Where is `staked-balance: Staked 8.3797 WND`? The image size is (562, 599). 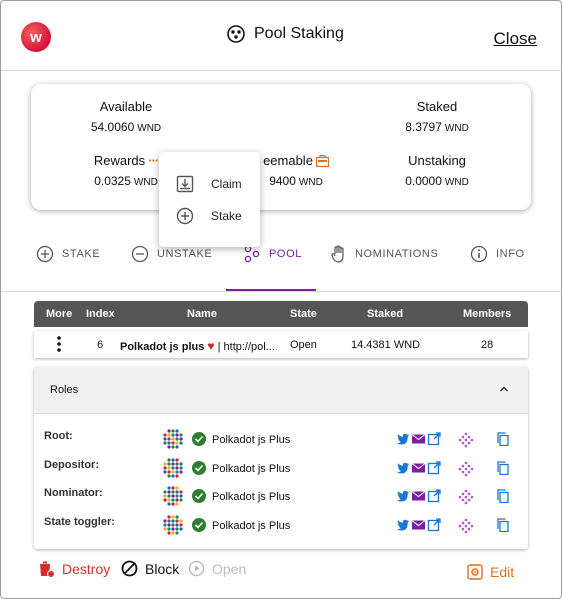 staked-balance: Staked 8.3797 WND is located at coordinates (437, 116).